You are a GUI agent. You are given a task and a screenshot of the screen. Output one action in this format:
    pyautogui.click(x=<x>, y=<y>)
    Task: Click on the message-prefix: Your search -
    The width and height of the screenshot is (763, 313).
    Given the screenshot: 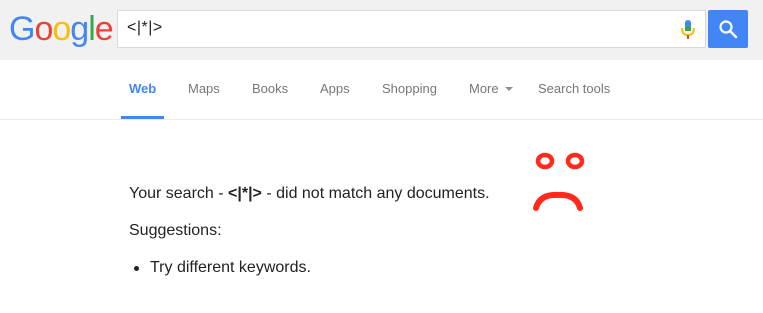 What is the action you would take?
    pyautogui.click(x=179, y=193)
    